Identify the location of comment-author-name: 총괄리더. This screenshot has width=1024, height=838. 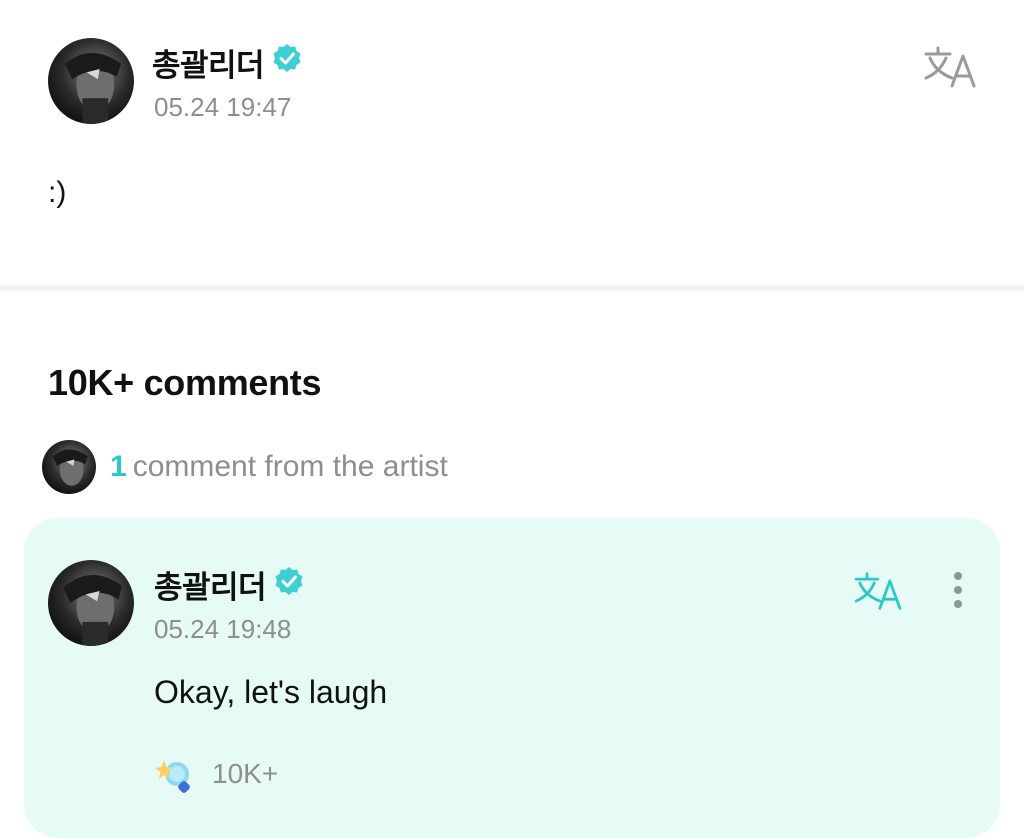
(210, 584).